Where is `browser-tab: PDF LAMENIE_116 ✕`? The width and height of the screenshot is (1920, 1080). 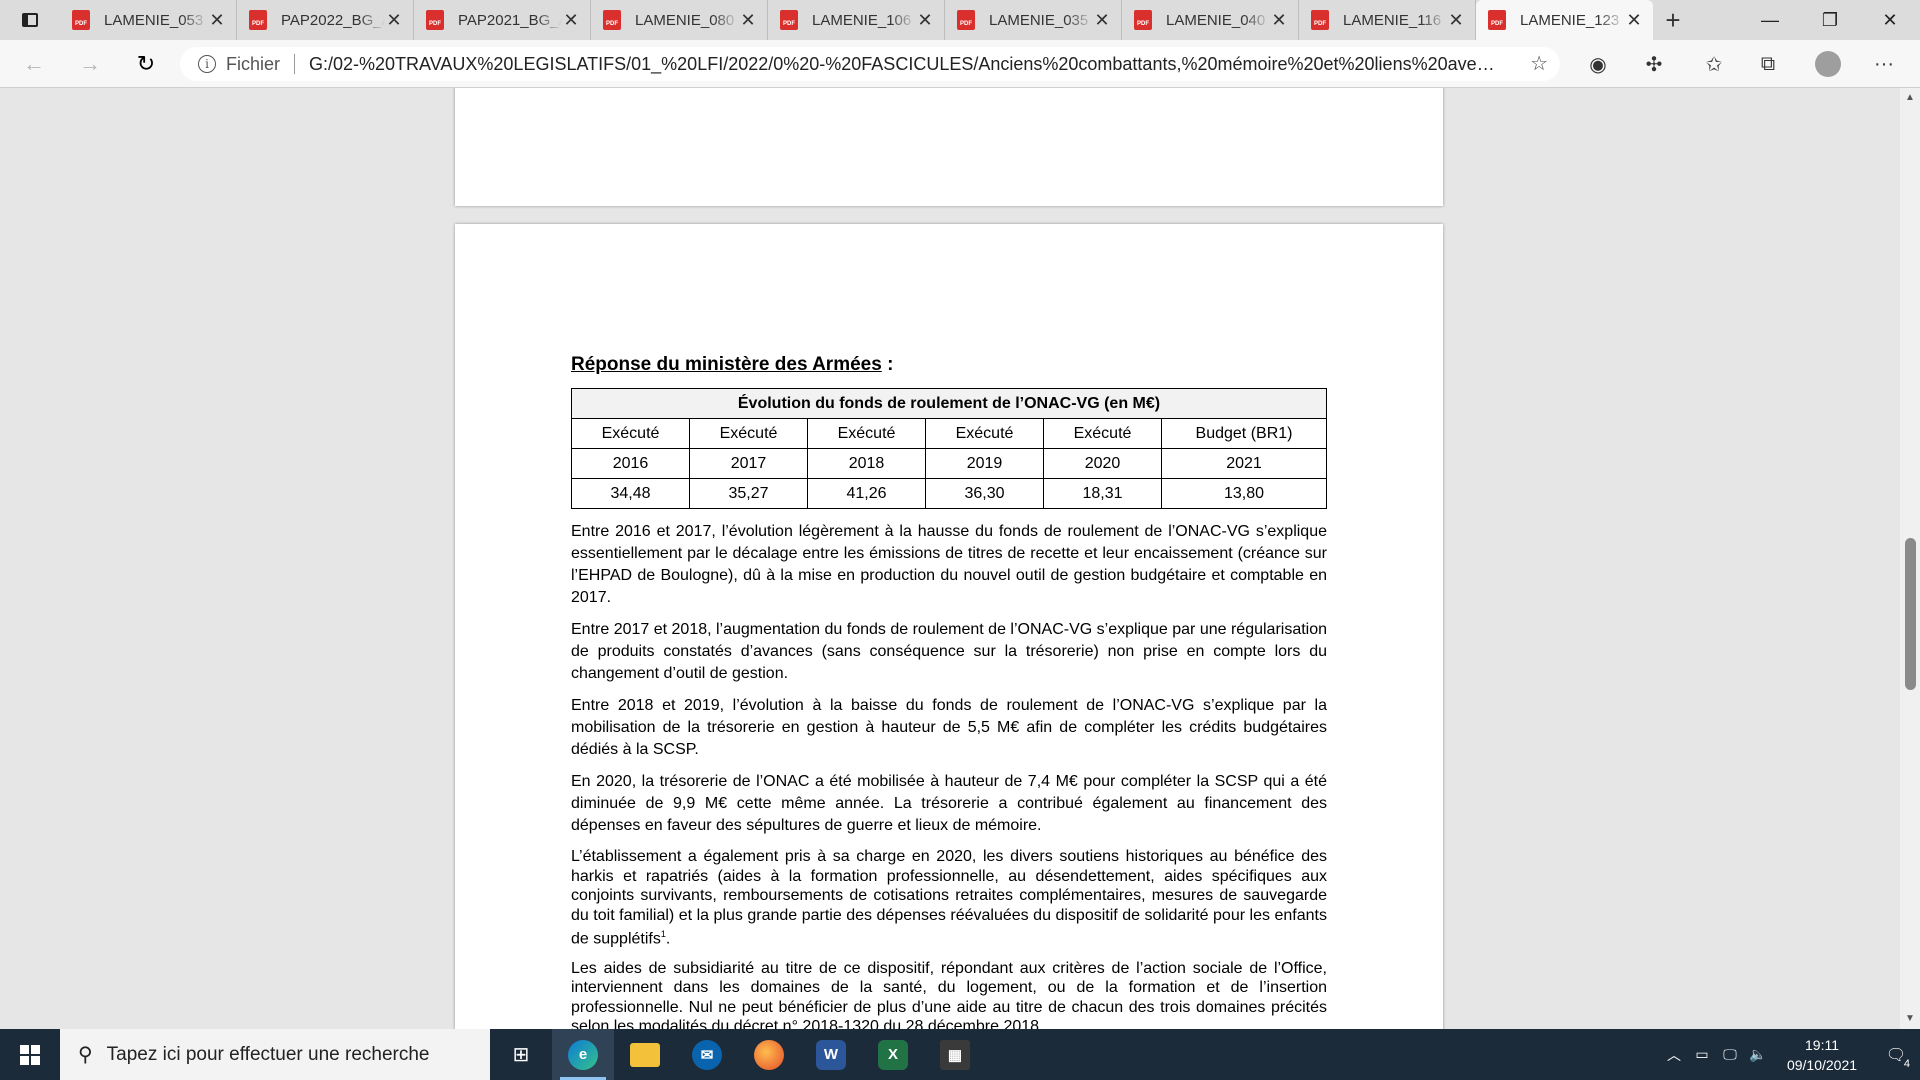 browser-tab: PDF LAMENIE_116 ✕ is located at coordinates (1387, 20).